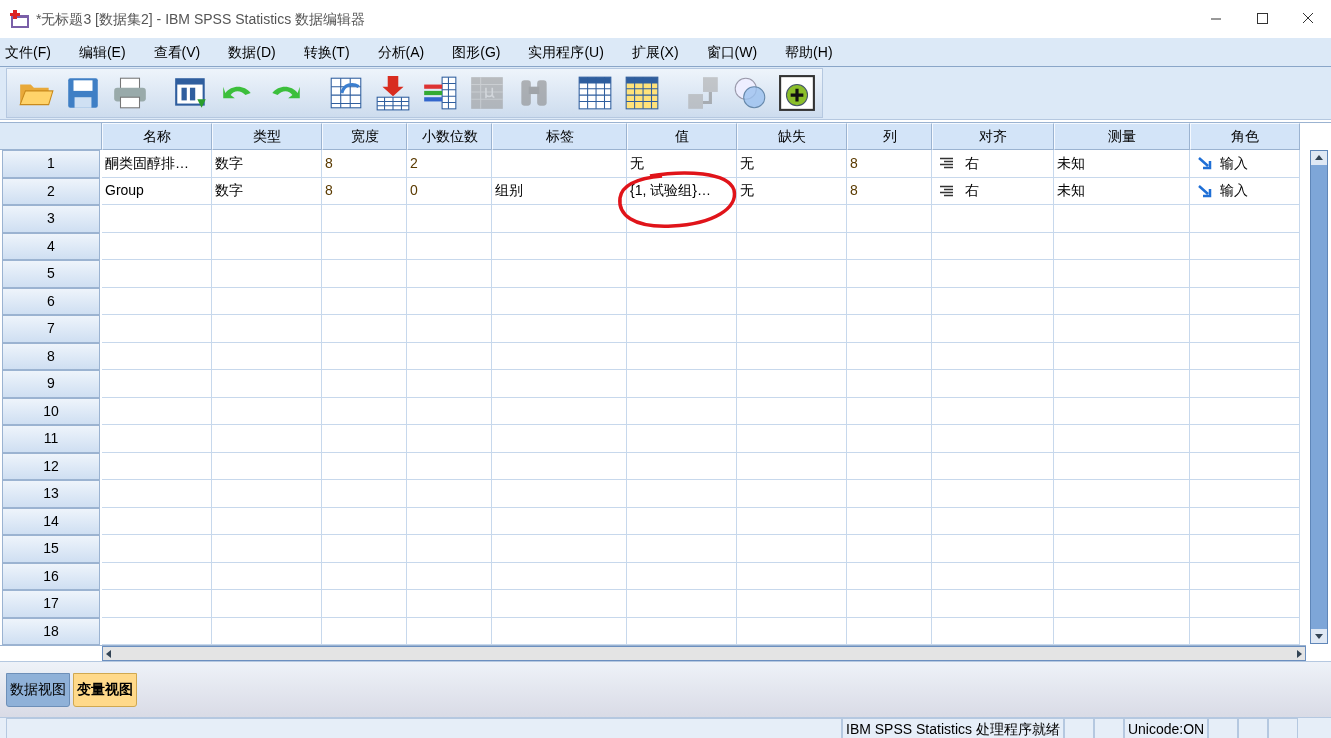  Describe the element at coordinates (566, 52) in the screenshot. I see `menu-item: 实用程序(U)` at that location.